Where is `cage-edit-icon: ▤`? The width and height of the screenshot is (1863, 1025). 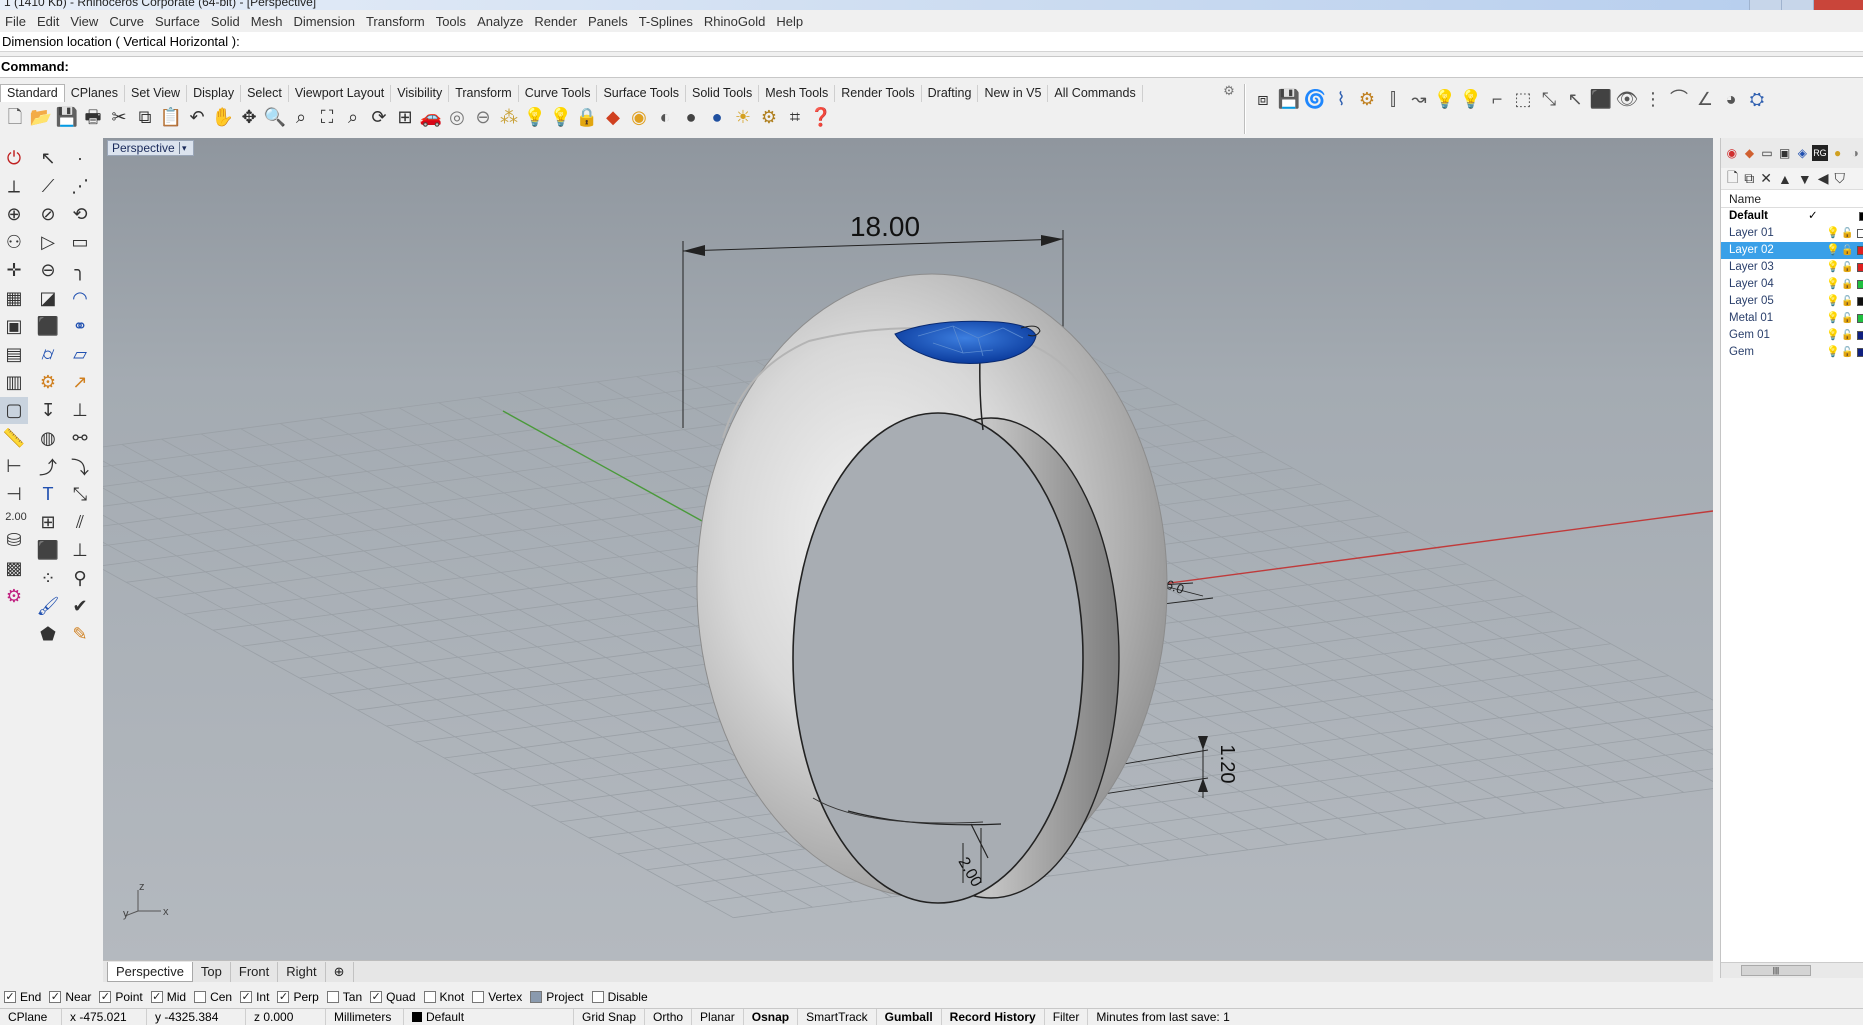
cage-edit-icon: ▤ is located at coordinates (14, 354).